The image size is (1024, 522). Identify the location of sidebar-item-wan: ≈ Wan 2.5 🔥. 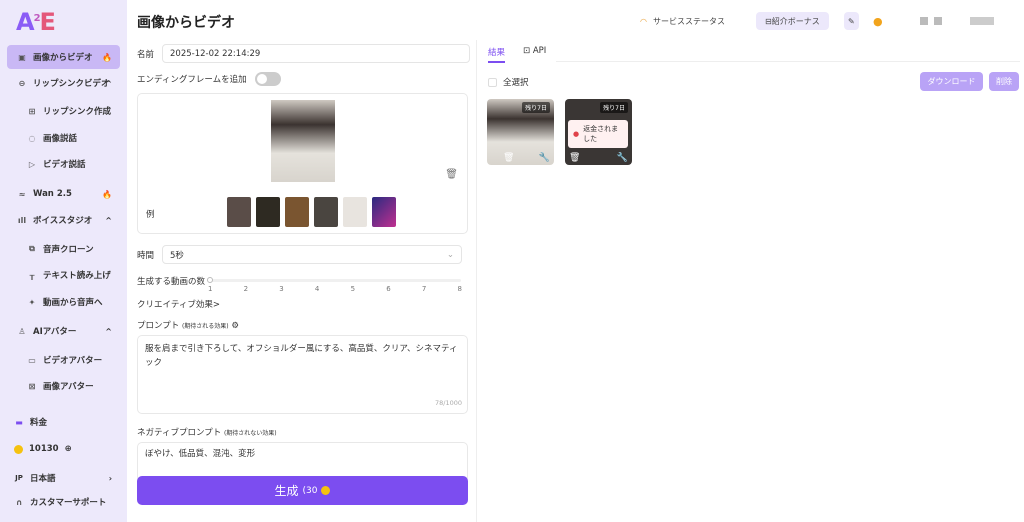
(63, 194).